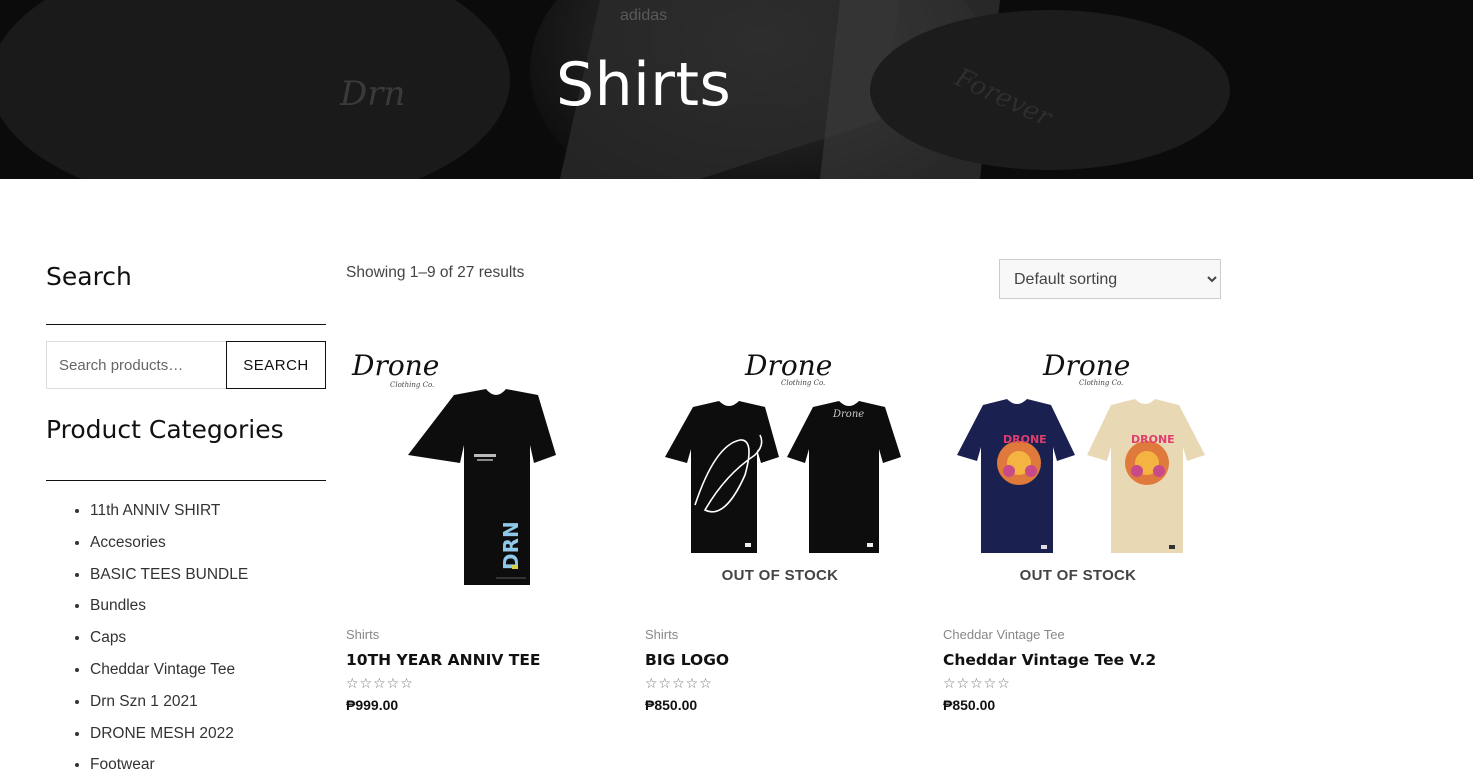  What do you see at coordinates (162, 669) in the screenshot?
I see `category-link: Cheddar Vintage Tee` at bounding box center [162, 669].